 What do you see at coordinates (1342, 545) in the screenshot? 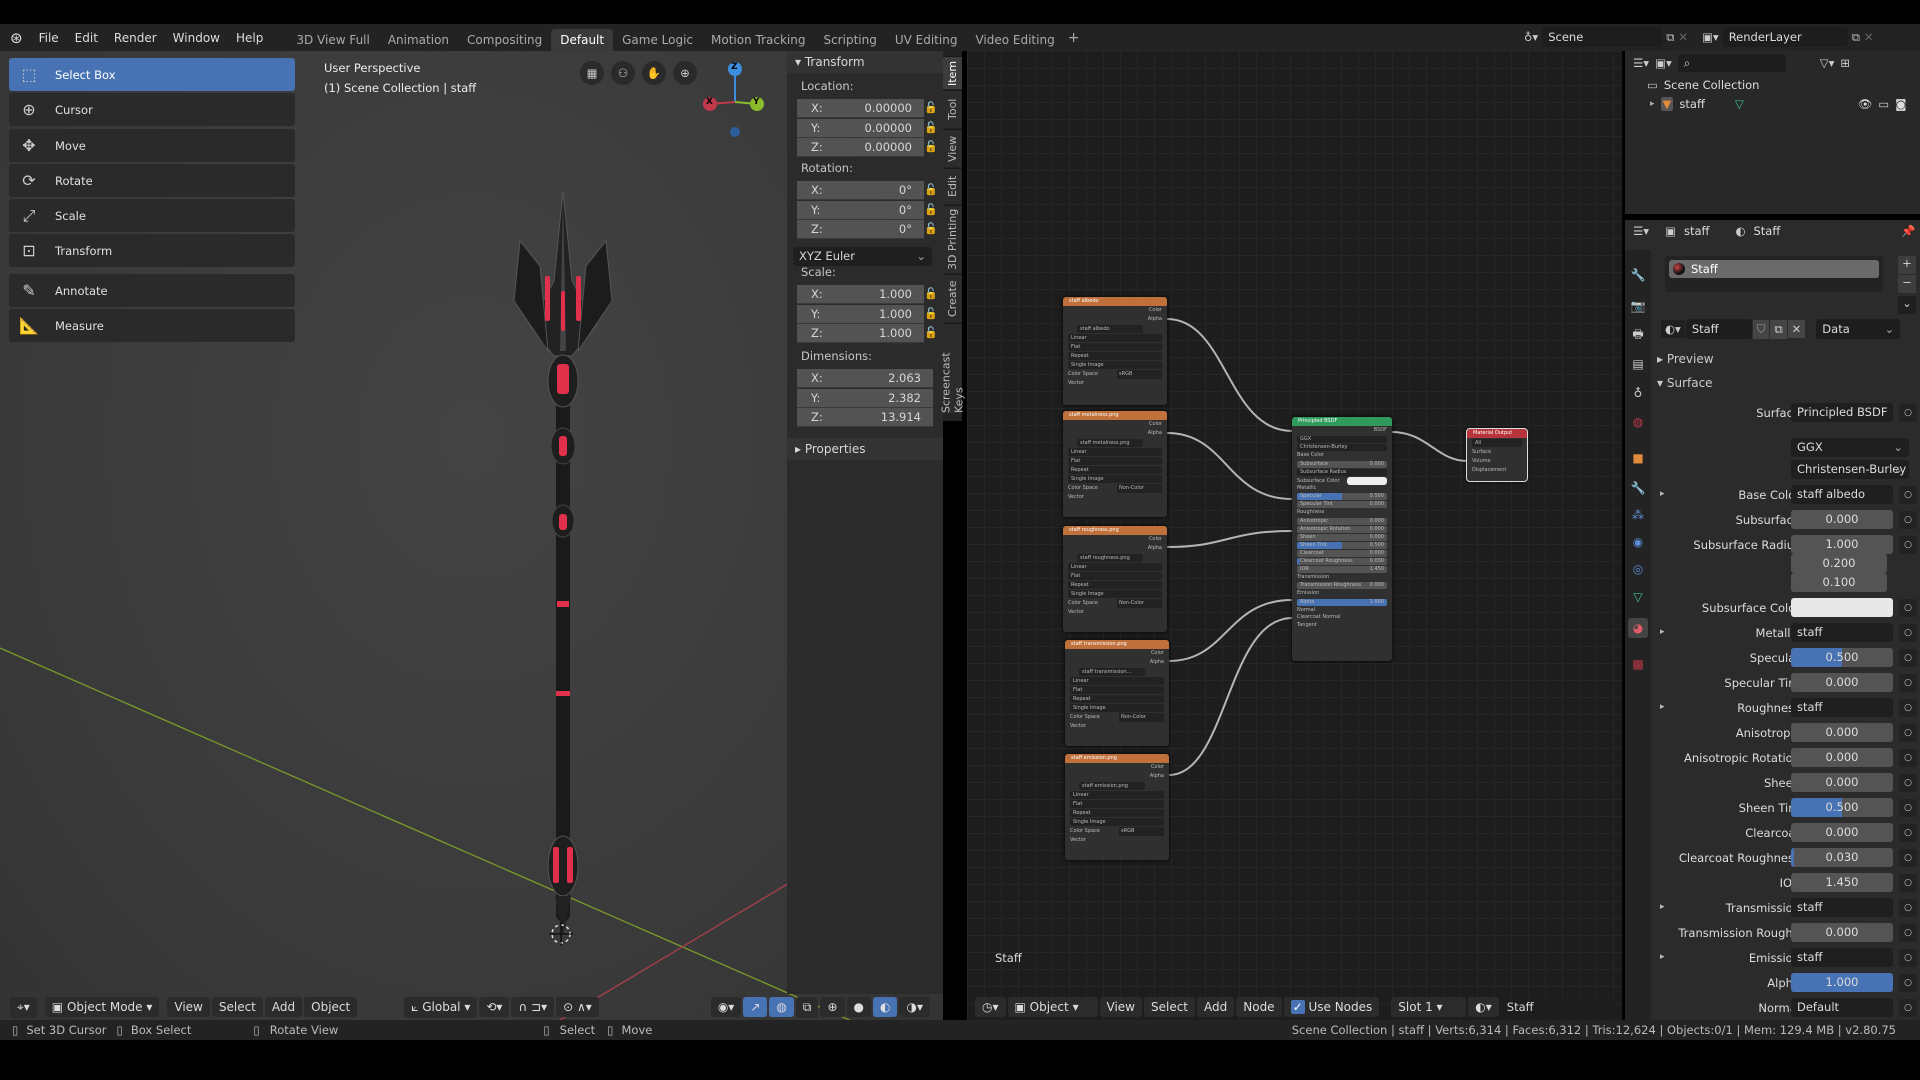
I see `node-value-field: Sheen Tint 0.500` at bounding box center [1342, 545].